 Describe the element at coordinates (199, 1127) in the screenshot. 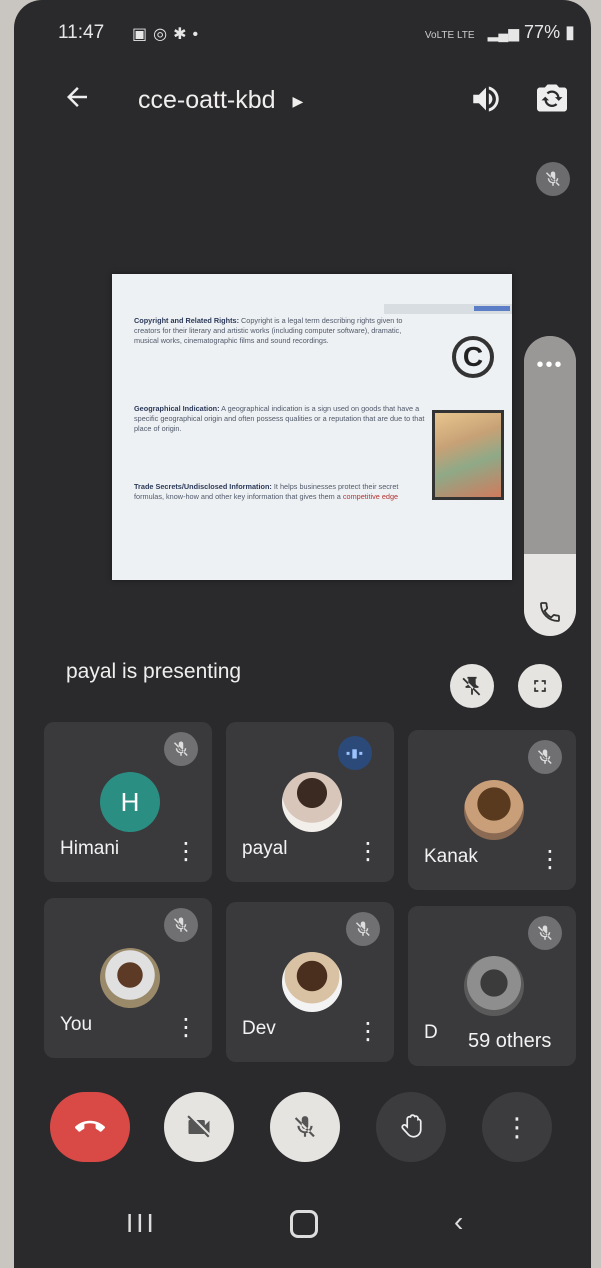

I see `camera-off-button` at that location.